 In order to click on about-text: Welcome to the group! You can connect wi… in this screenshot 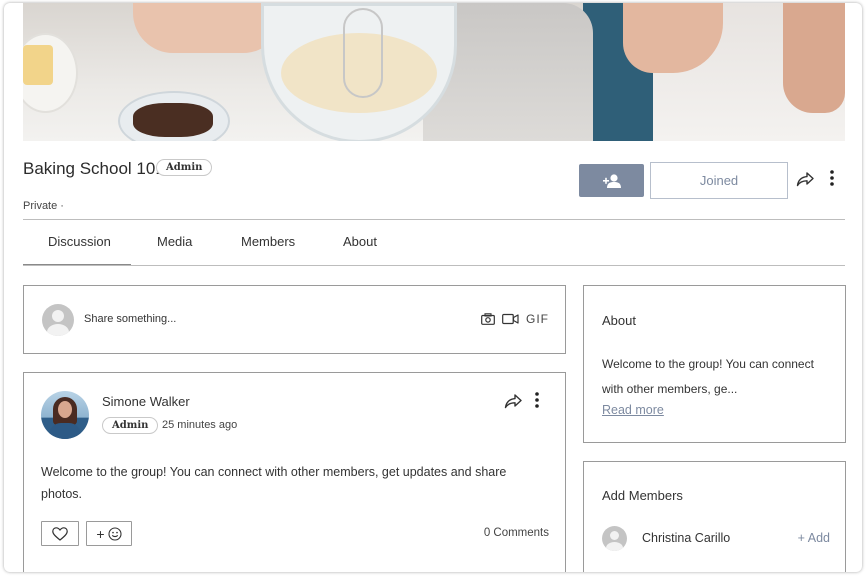, I will do `click(708, 376)`.